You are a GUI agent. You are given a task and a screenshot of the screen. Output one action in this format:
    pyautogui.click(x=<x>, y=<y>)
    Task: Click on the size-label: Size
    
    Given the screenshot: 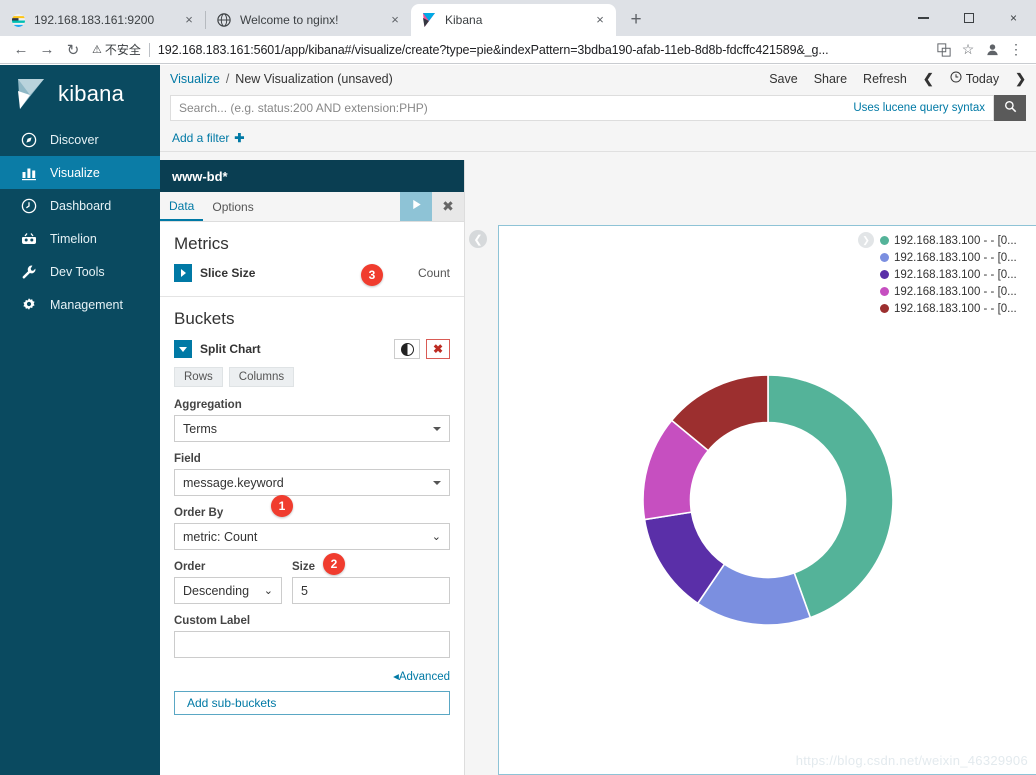 What is the action you would take?
    pyautogui.click(x=304, y=567)
    